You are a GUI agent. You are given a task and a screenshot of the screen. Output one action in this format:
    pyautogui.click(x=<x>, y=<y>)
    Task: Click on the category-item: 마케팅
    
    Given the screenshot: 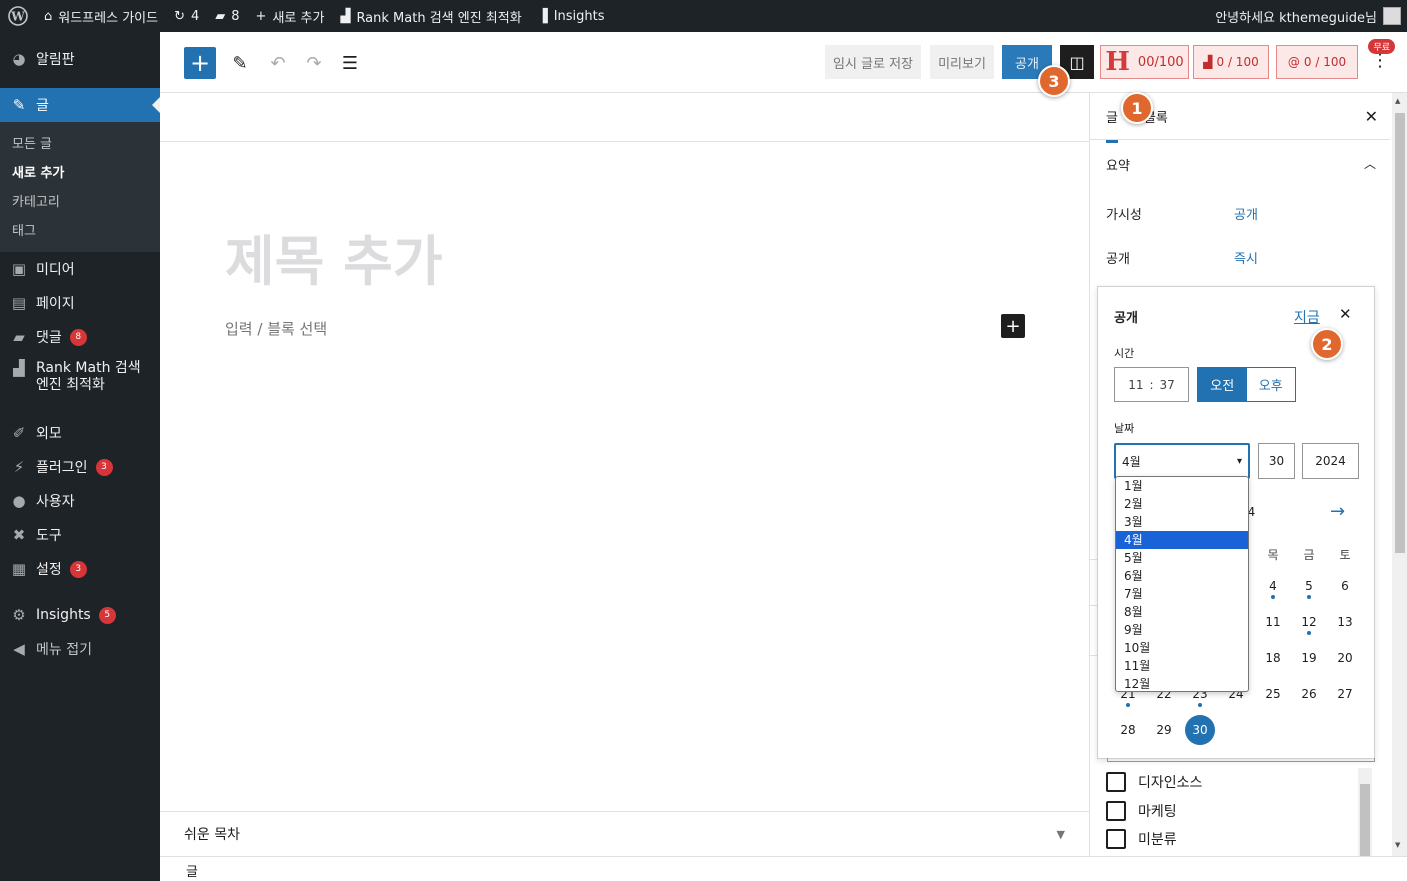 What is the action you would take?
    pyautogui.click(x=1141, y=811)
    